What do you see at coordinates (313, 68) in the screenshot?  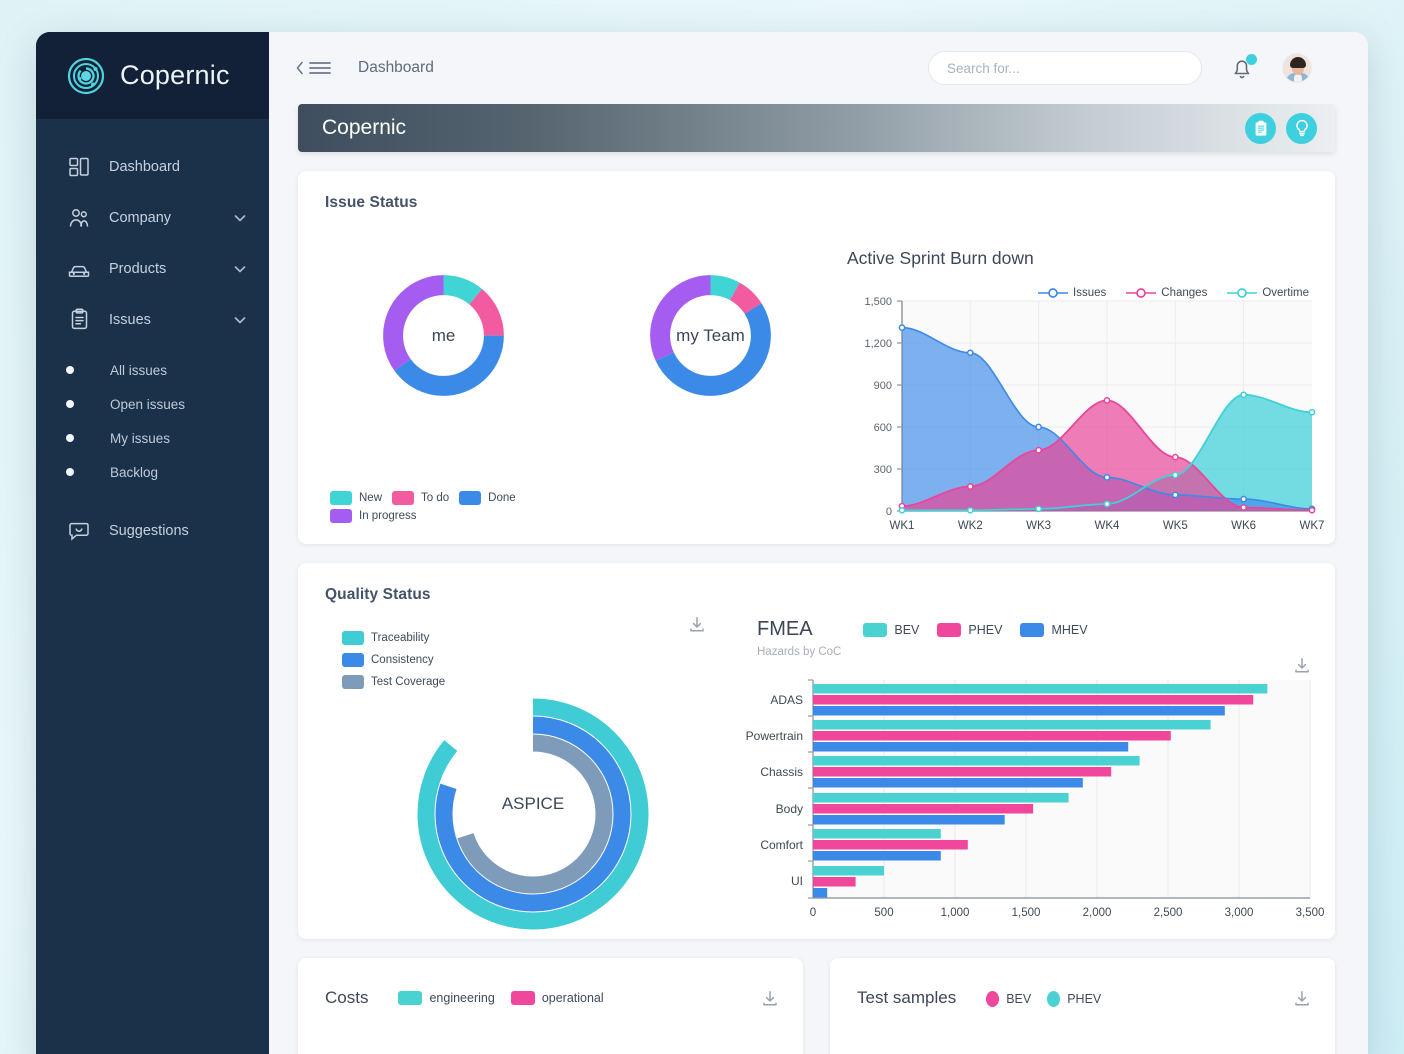 I see `hamburger-collapse-icon` at bounding box center [313, 68].